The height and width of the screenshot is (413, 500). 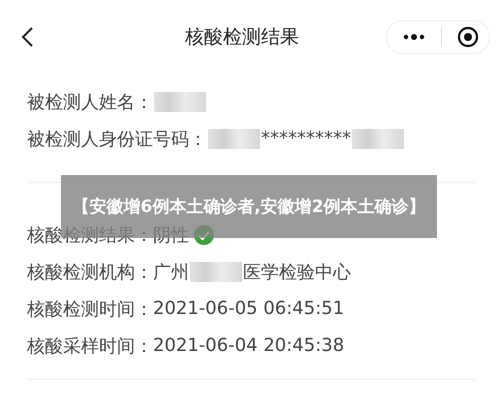 What do you see at coordinates (90, 309) in the screenshot?
I see `field-label: 核酸检测时间：` at bounding box center [90, 309].